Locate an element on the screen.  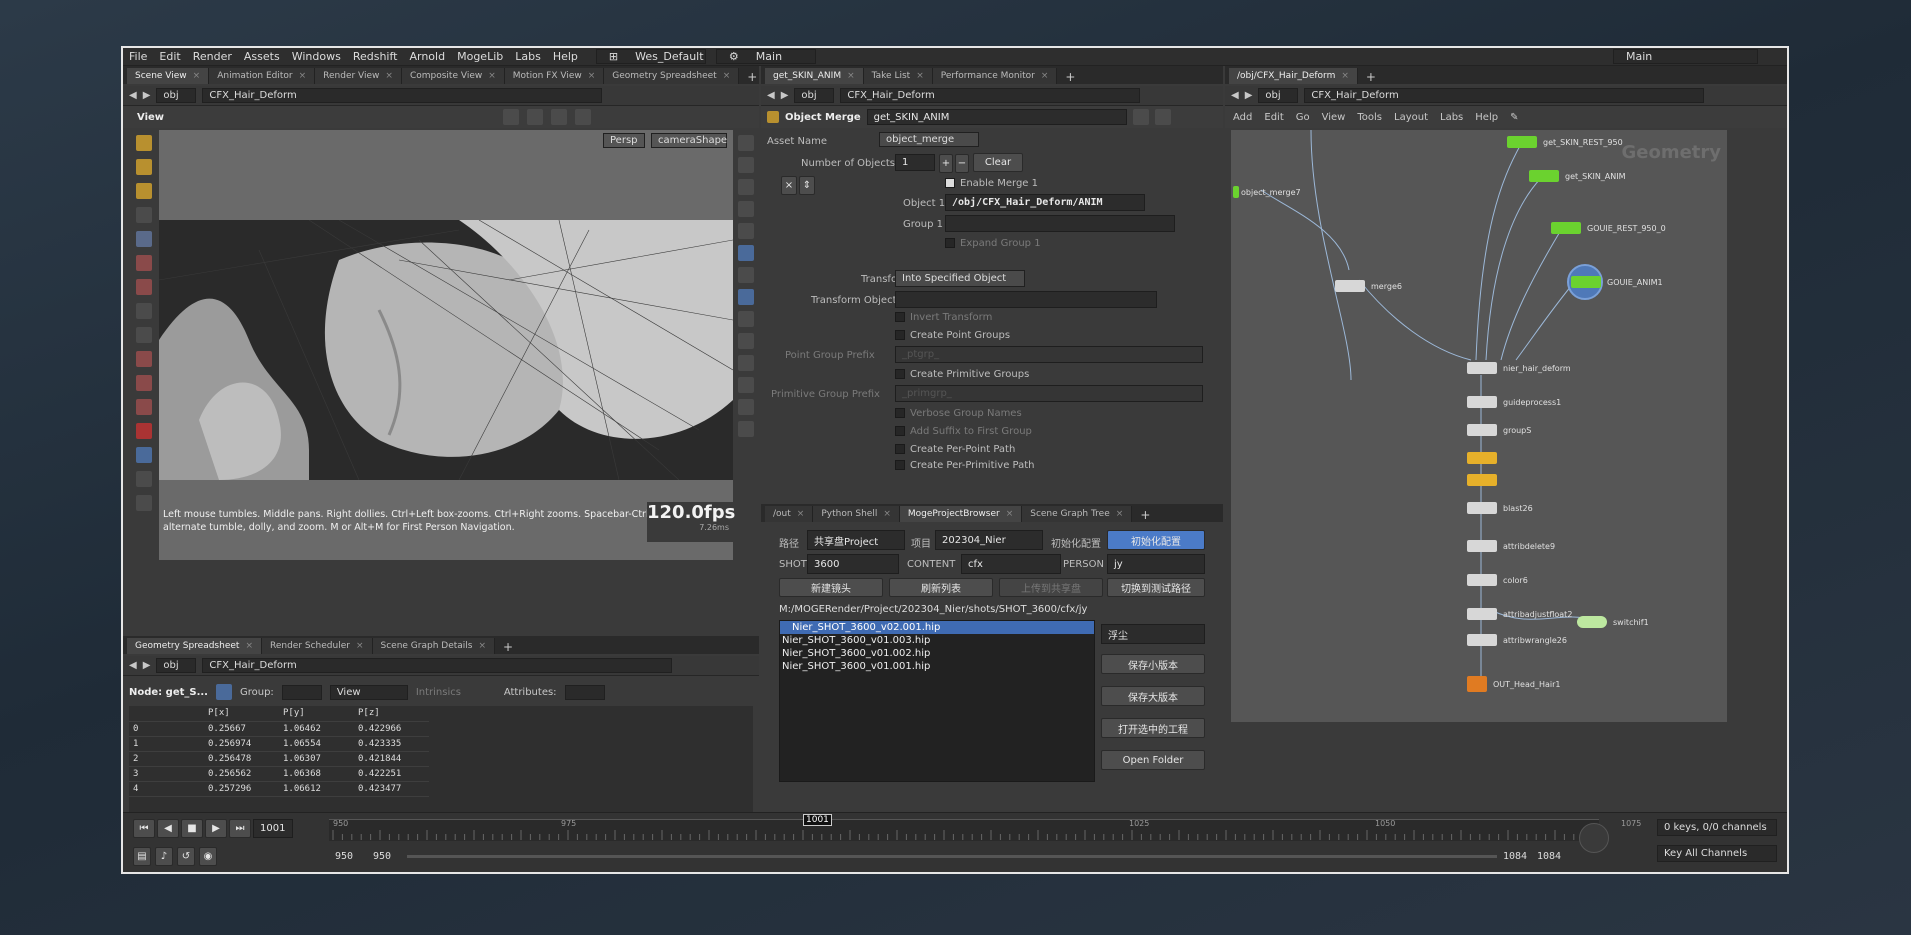
arrow-tool-icon is located at coordinates (144, 215).